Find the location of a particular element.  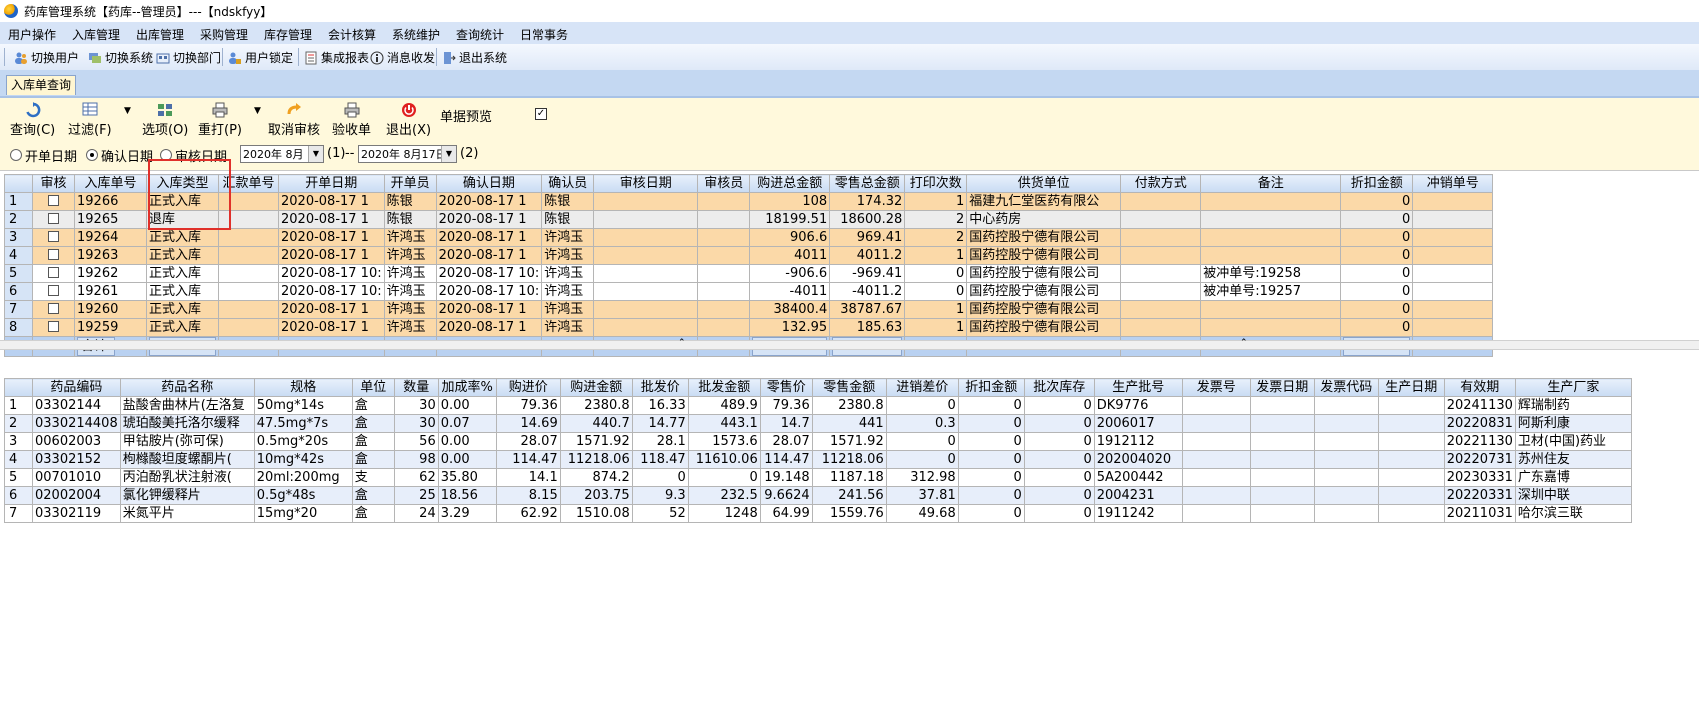

menu-user-ops: 用户操作 is located at coordinates (32, 34).